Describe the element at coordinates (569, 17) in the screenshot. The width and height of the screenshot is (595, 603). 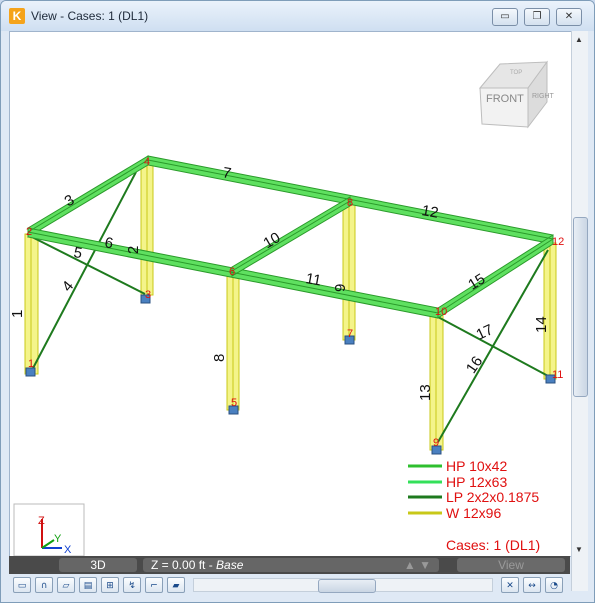
I see `close-button: ✕` at that location.